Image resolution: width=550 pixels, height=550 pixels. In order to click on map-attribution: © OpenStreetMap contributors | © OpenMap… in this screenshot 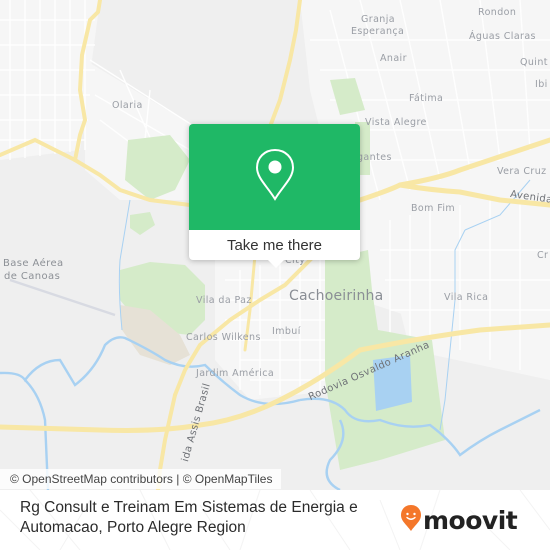, I will do `click(141, 479)`.